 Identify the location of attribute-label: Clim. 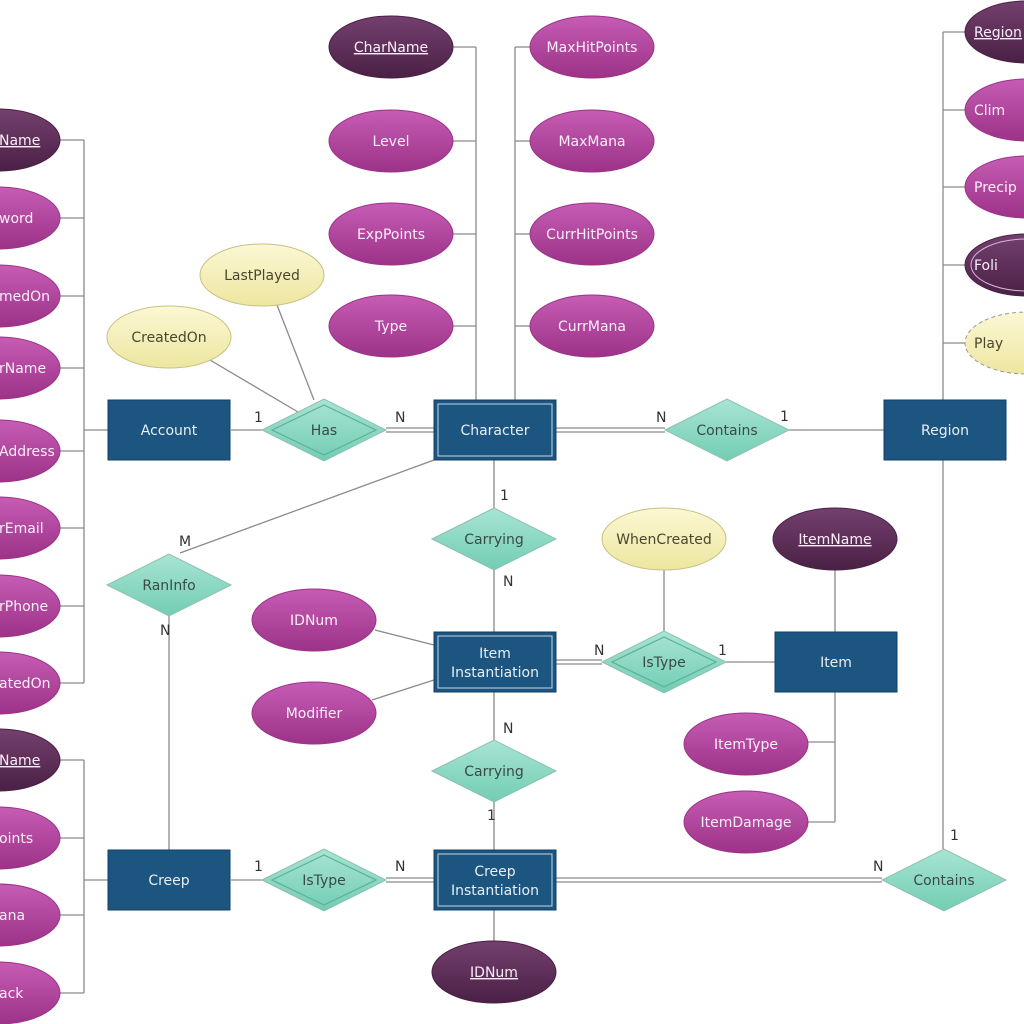
(989, 111).